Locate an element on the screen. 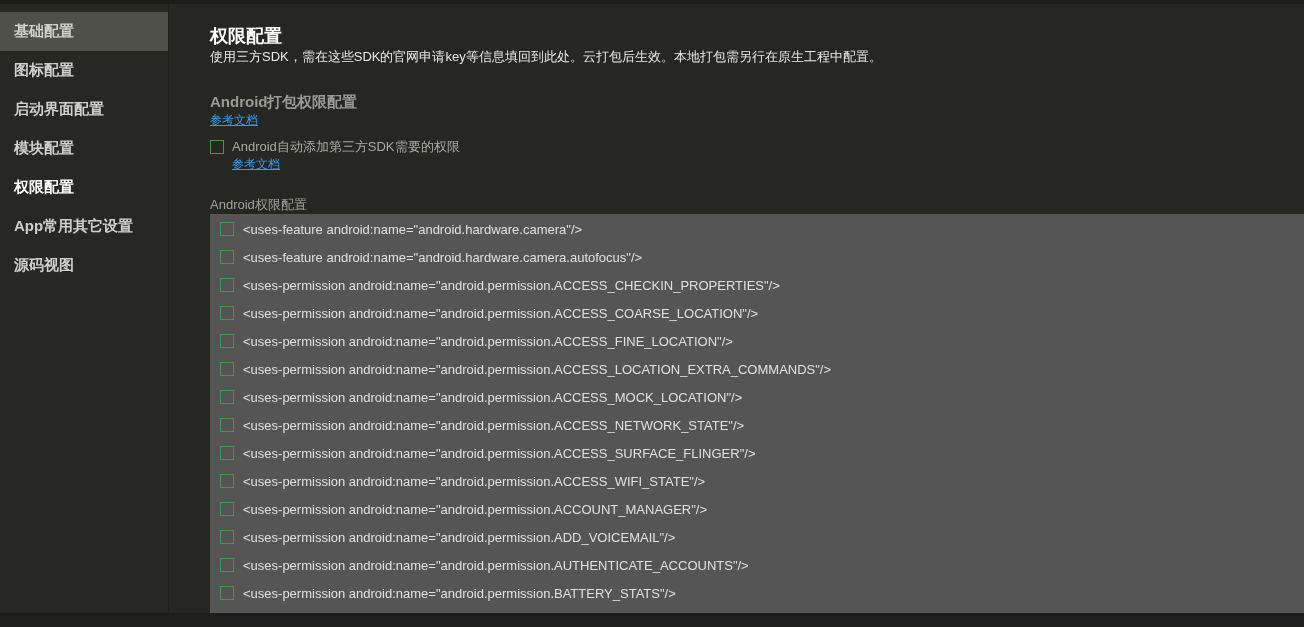 This screenshot has height=627, width=1304. permission-text: <uses-permission android:name="android.permission.ACCESS_NETWORK_STATE"/> is located at coordinates (494, 425).